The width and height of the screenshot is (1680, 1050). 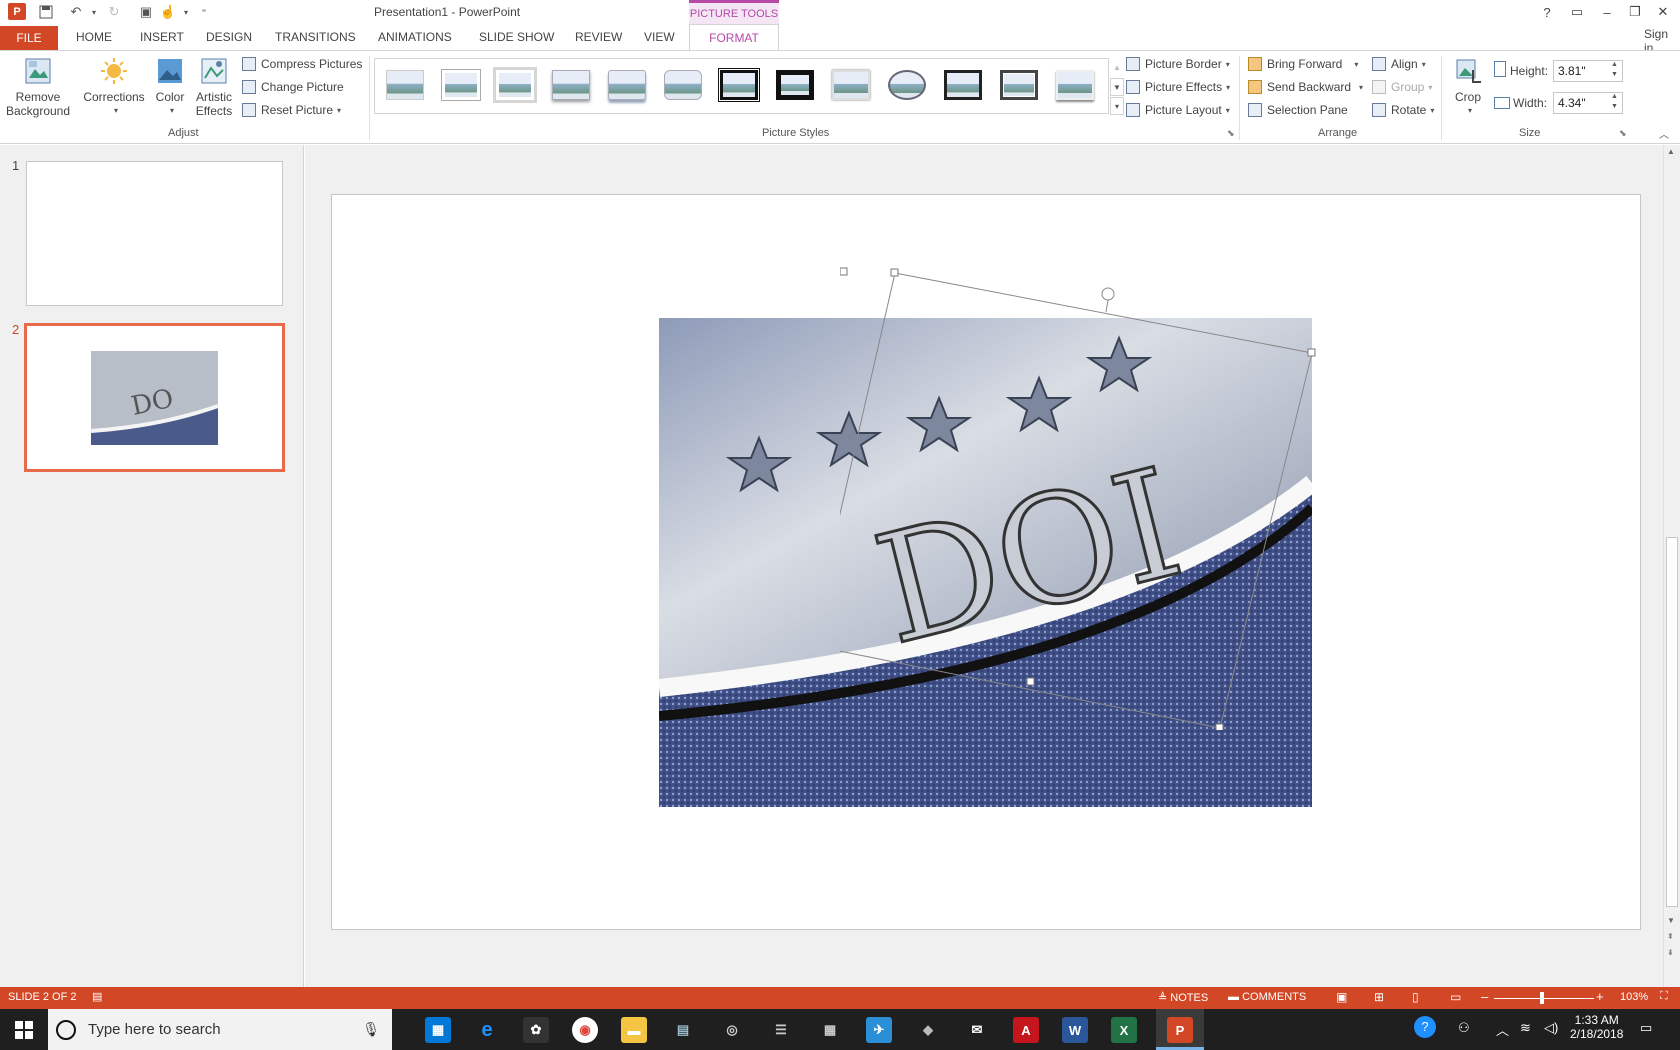 I want to click on tab-home: HOME, so click(x=94, y=37).